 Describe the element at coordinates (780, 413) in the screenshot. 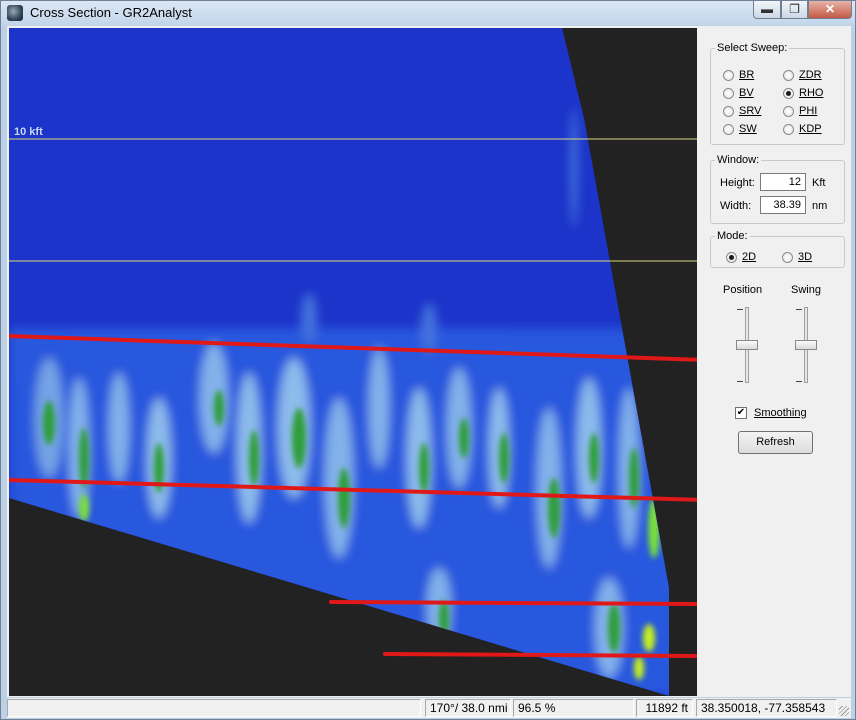

I see `smoothing-label: Smoothing` at that location.